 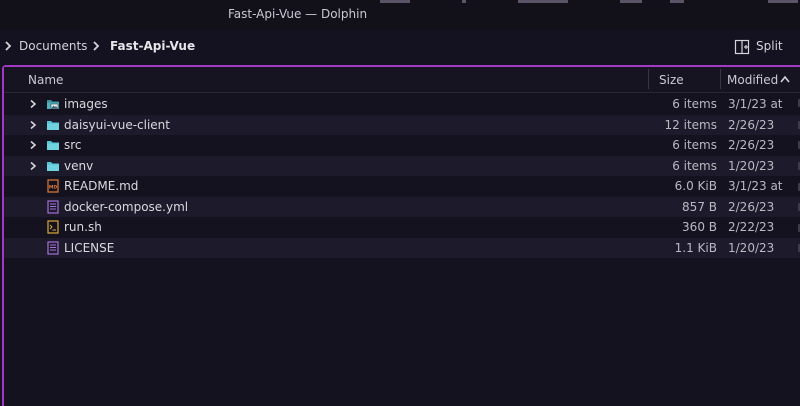 What do you see at coordinates (402, 206) in the screenshot?
I see `file-row: docker-compose.yml 857 B 2/26/23` at bounding box center [402, 206].